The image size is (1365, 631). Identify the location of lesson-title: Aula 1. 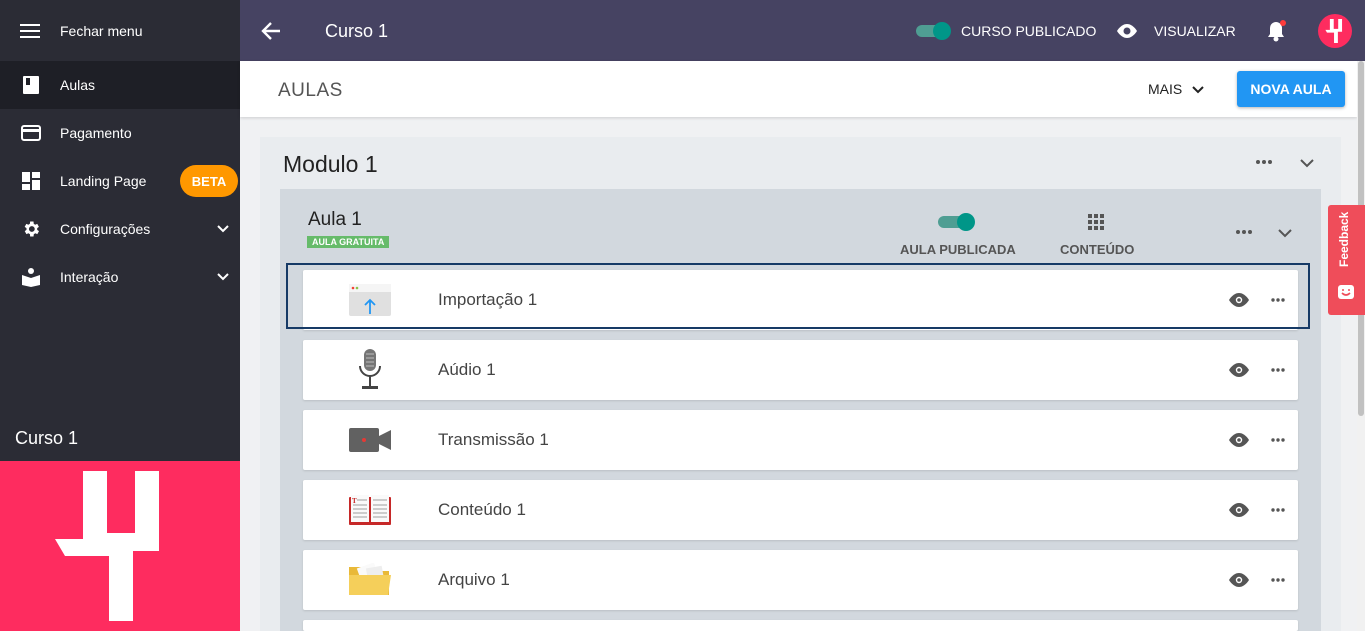
(335, 219).